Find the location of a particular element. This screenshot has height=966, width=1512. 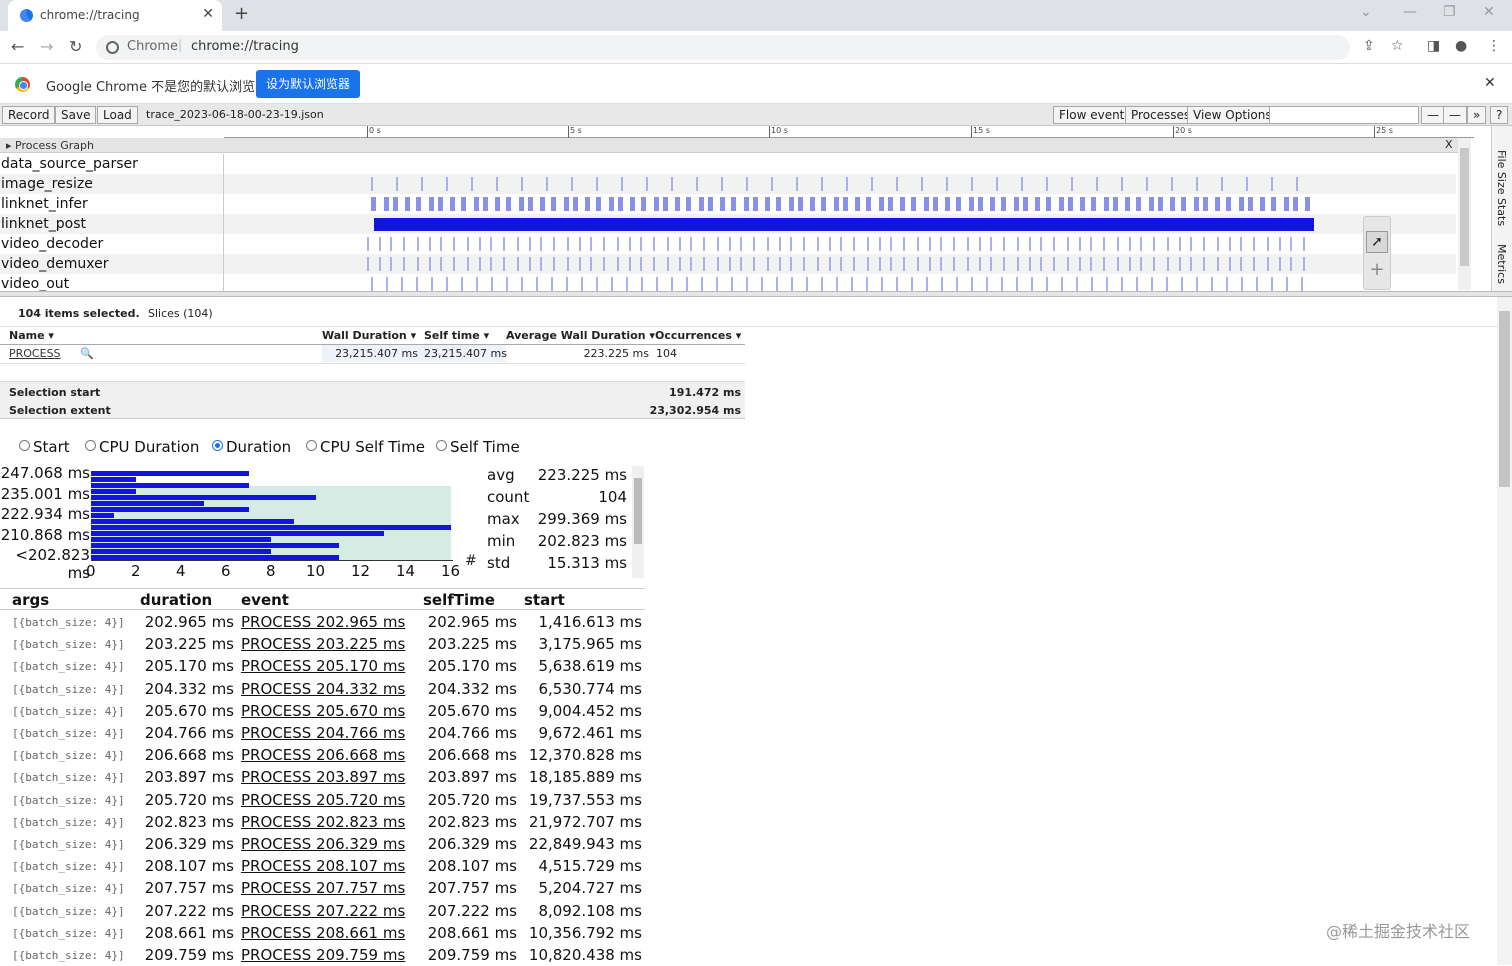

close-tab-icon: ✕ is located at coordinates (208, 14).